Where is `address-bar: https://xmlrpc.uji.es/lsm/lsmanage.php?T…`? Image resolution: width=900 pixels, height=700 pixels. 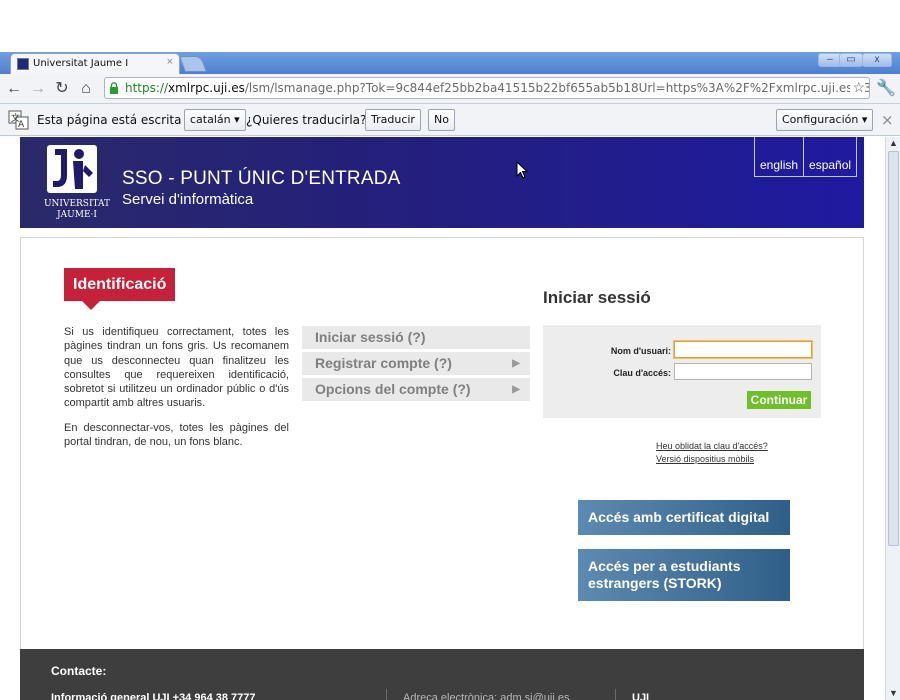 address-bar: https://xmlrpc.uji.es/lsm/lsmanage.php?T… is located at coordinates (487, 88).